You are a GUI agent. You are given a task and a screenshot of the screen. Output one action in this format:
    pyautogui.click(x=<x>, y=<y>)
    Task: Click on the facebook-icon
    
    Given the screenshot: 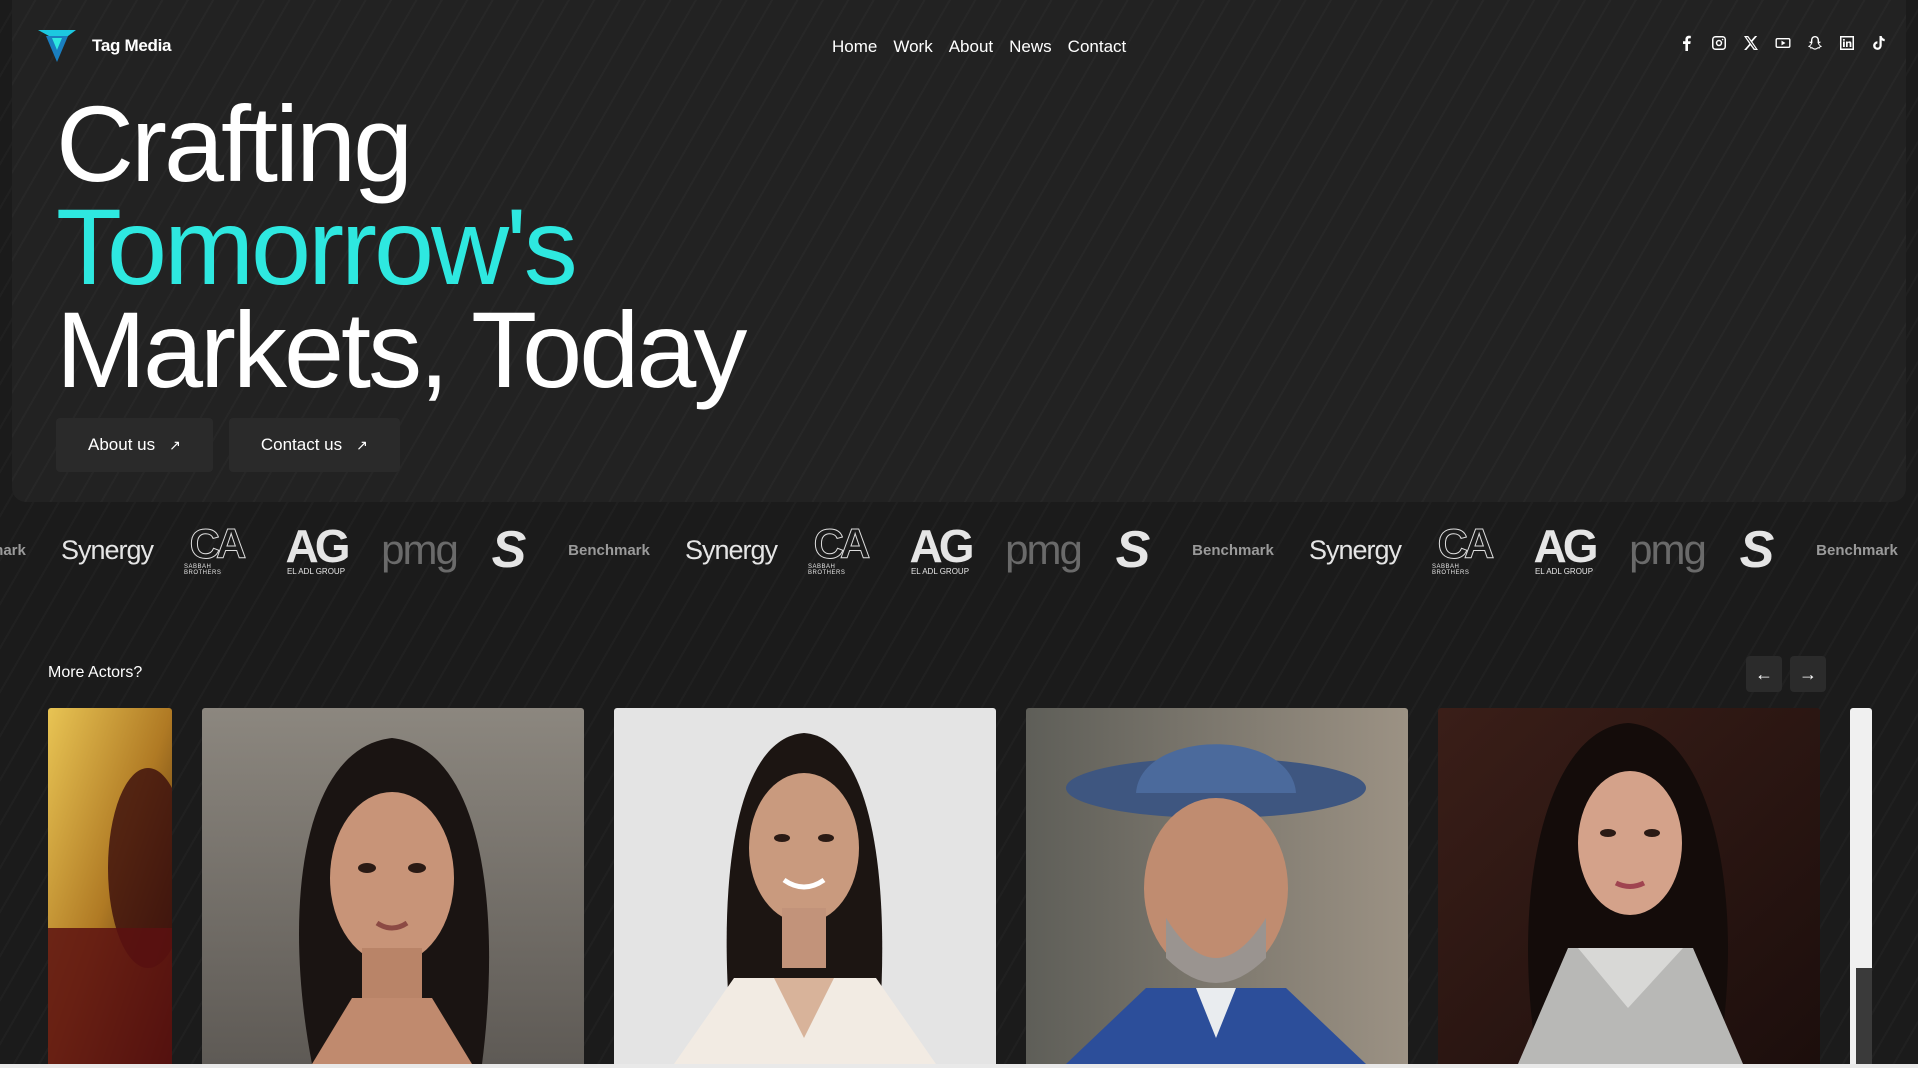 What is the action you would take?
    pyautogui.click(x=1687, y=43)
    